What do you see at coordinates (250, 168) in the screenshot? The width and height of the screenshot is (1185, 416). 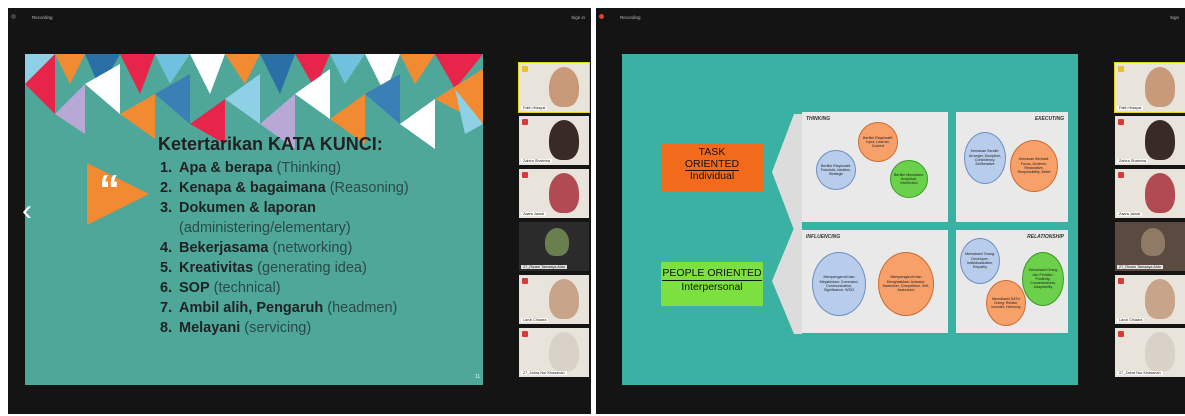 I see `keyword-item: 1. Apa & berapa (Thinking)` at bounding box center [250, 168].